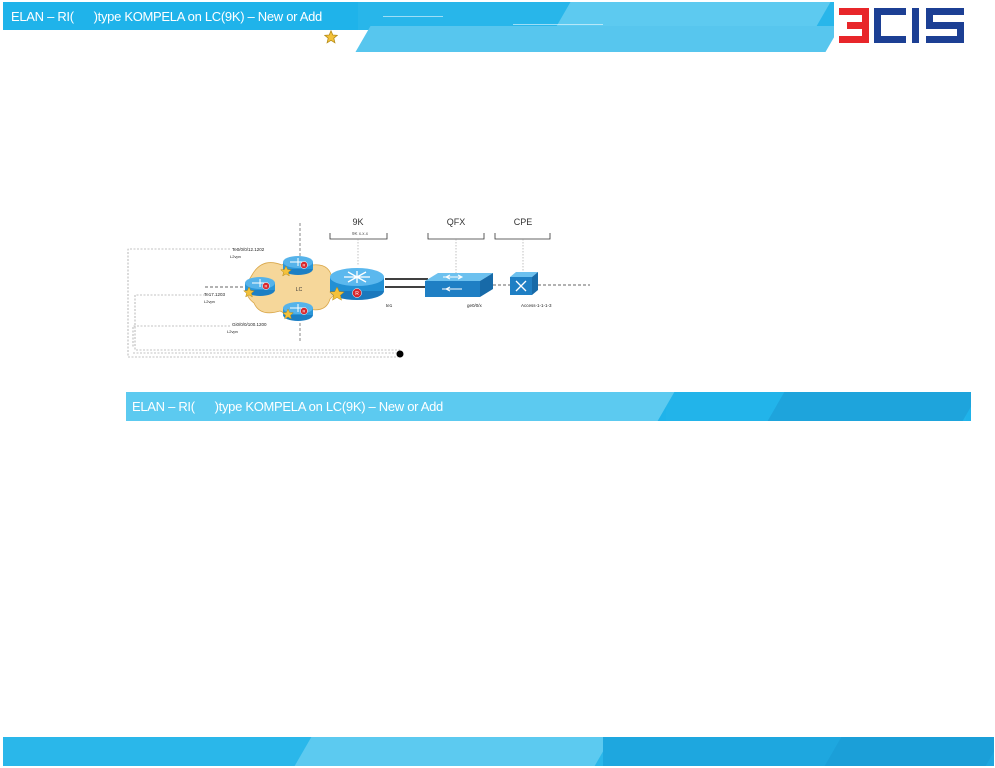  What do you see at coordinates (331, 37) in the screenshot?
I see `star-icon` at bounding box center [331, 37].